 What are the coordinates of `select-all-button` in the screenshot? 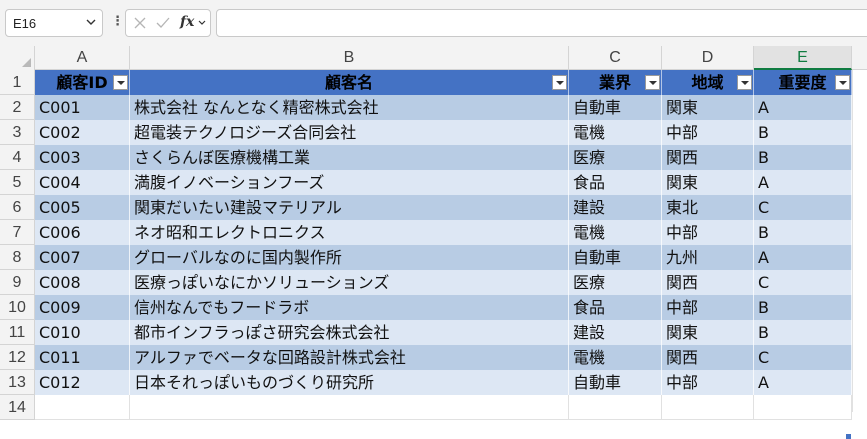 It's located at (17, 58).